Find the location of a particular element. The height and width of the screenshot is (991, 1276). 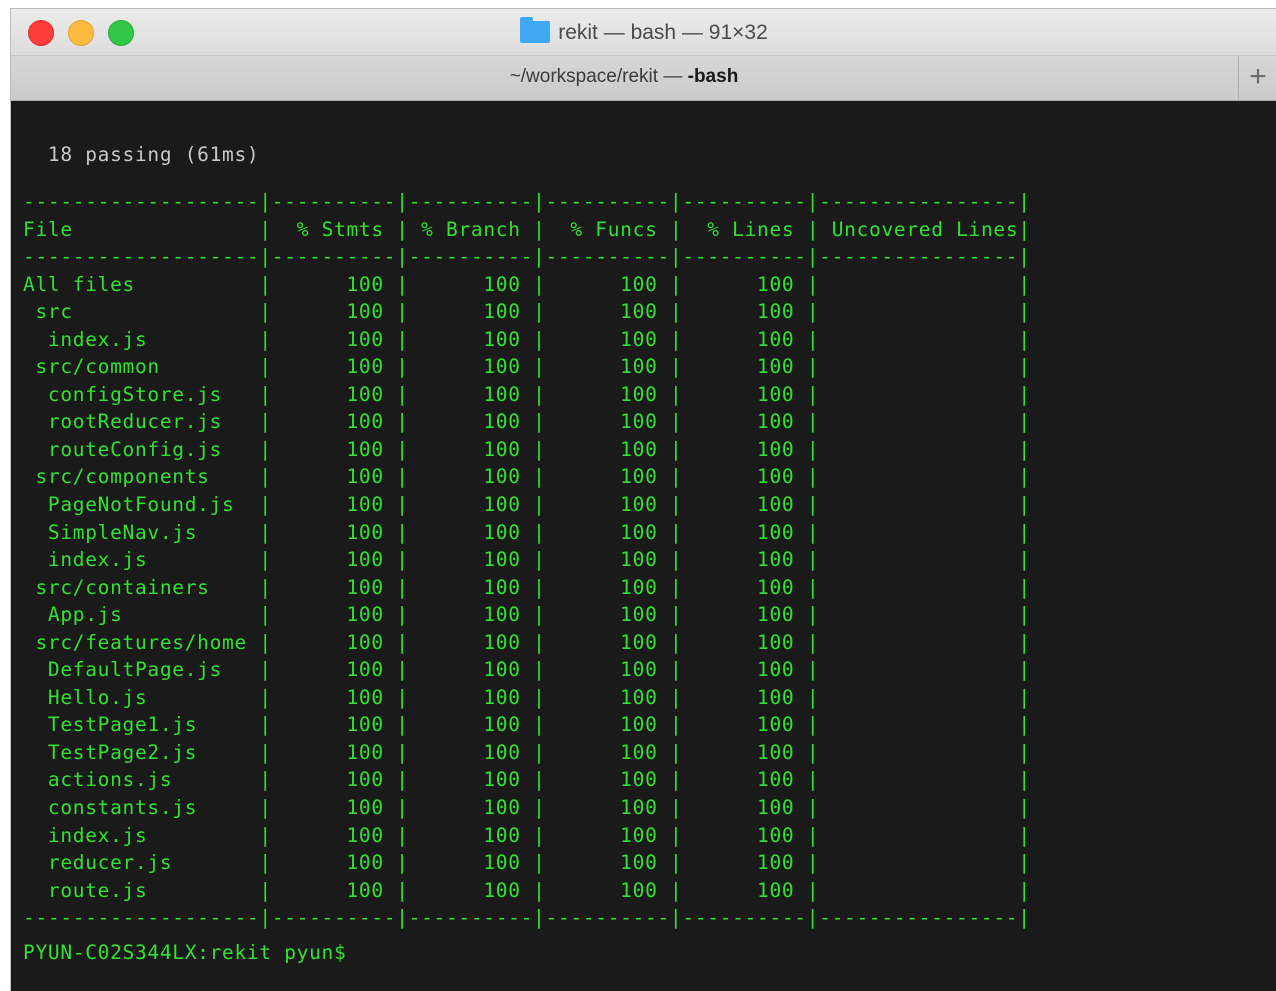

title-proc: bash is located at coordinates (653, 32).